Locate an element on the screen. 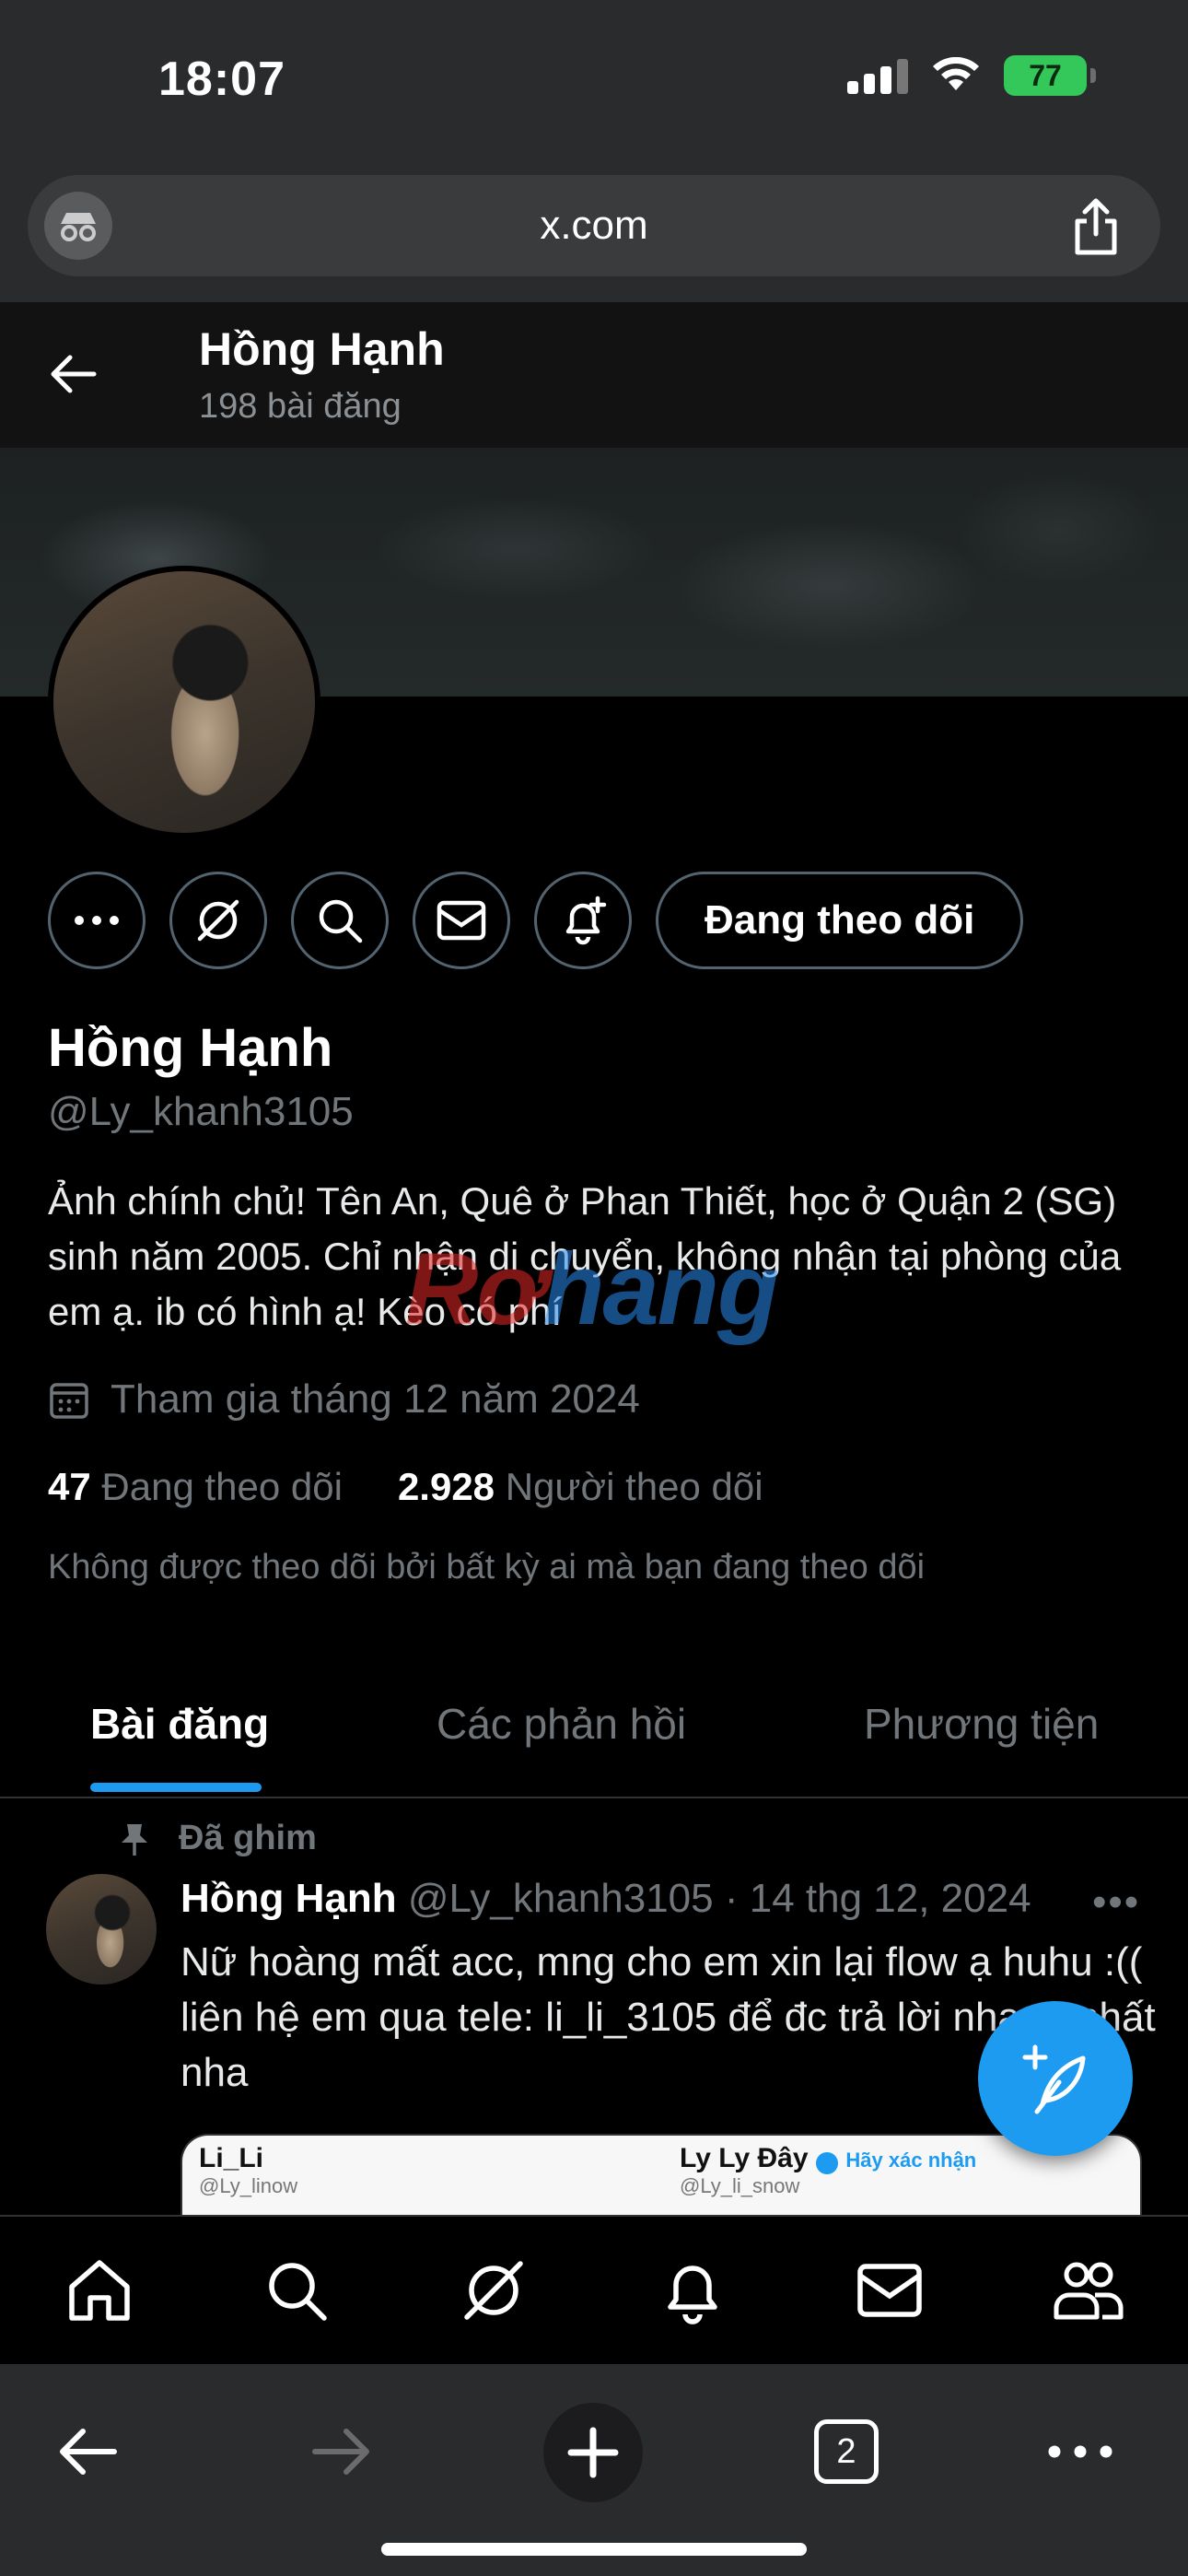 This screenshot has width=1188, height=2576. profile-stats: 47 Đang theo dõi 2.928 Người theo dõi is located at coordinates (405, 1487).